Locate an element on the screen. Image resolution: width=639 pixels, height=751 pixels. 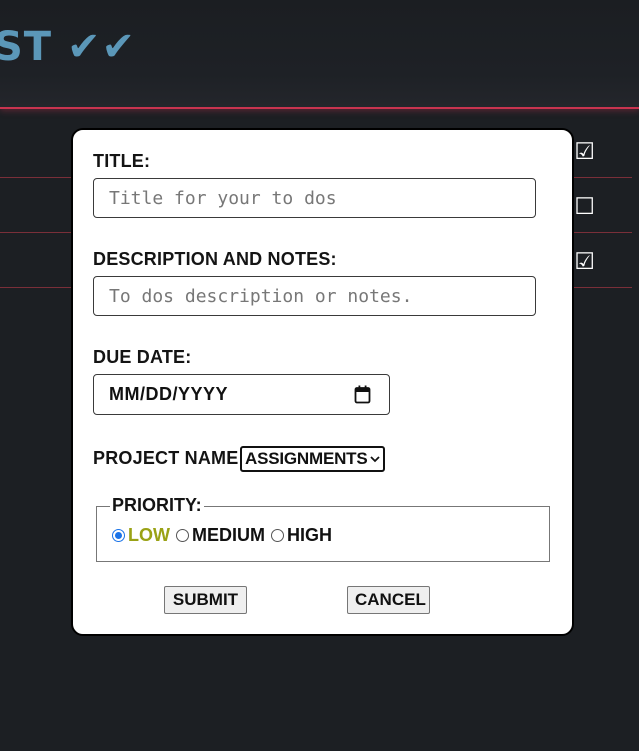
description-label: DESCRIPTION AND NOTES: is located at coordinates (215, 259).